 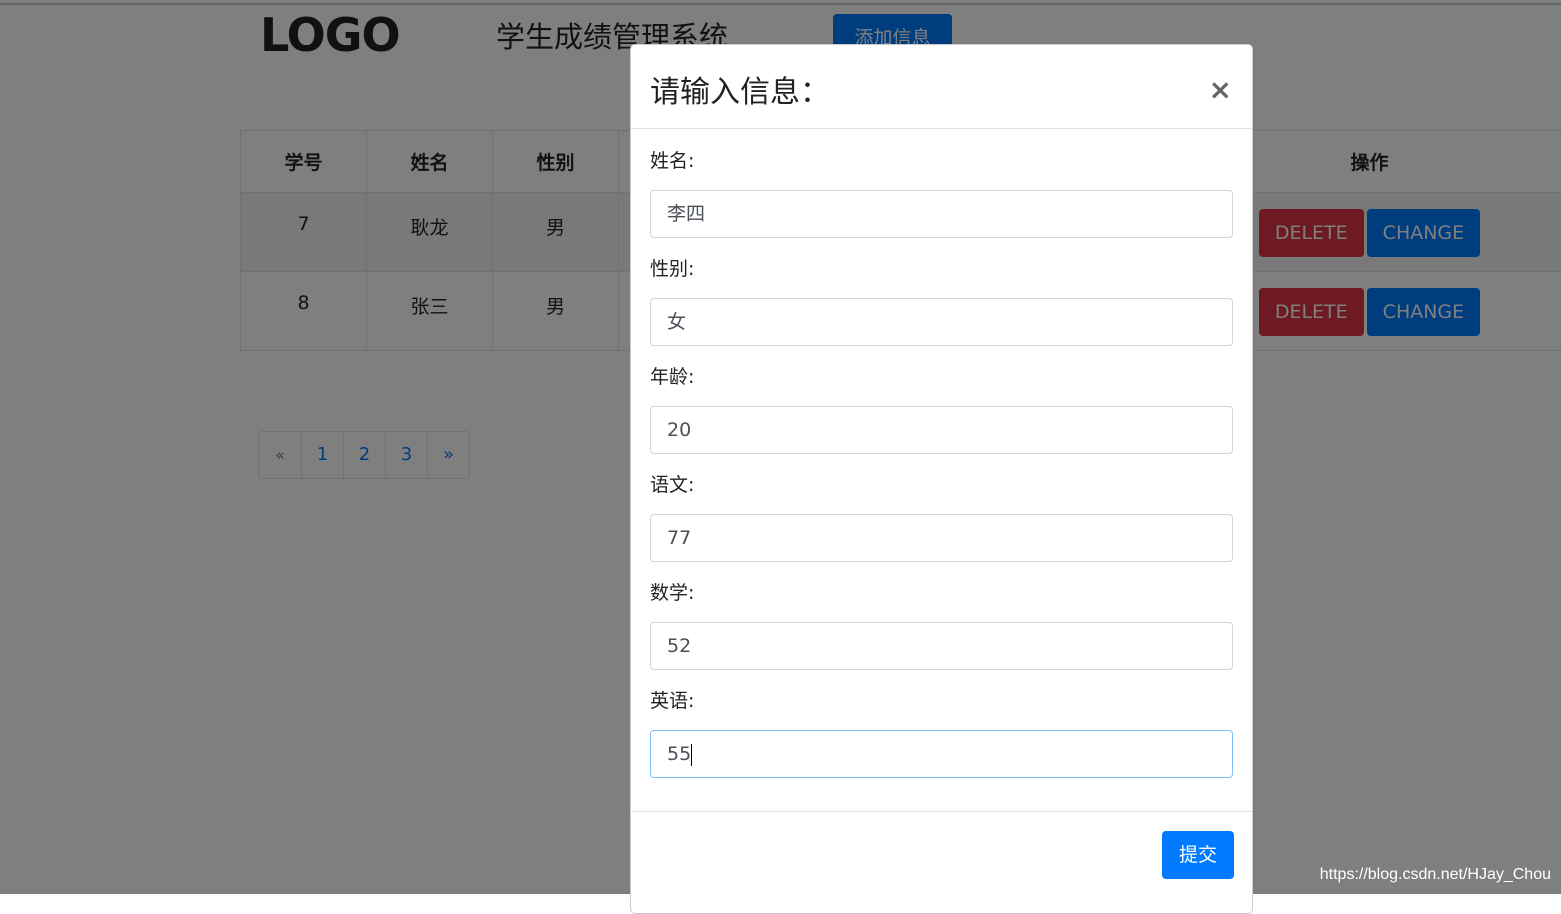 I want to click on name-input: 李四, so click(x=941, y=214).